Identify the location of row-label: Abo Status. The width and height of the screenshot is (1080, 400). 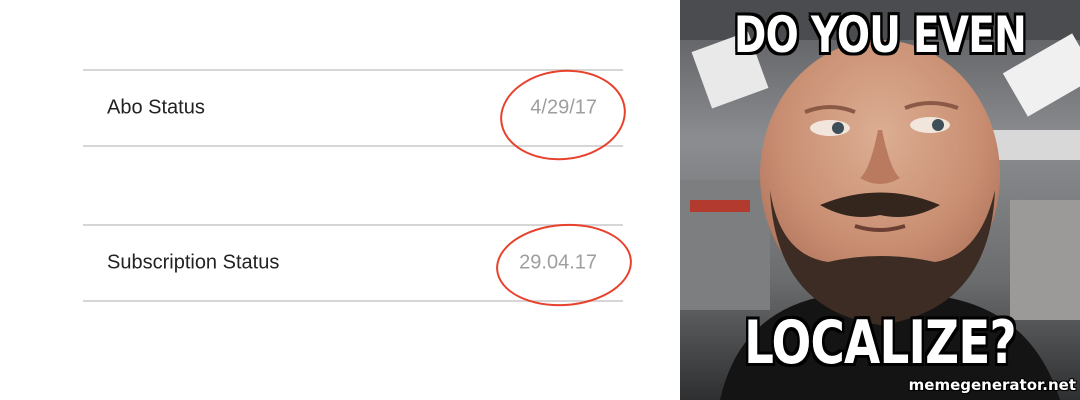
(156, 107).